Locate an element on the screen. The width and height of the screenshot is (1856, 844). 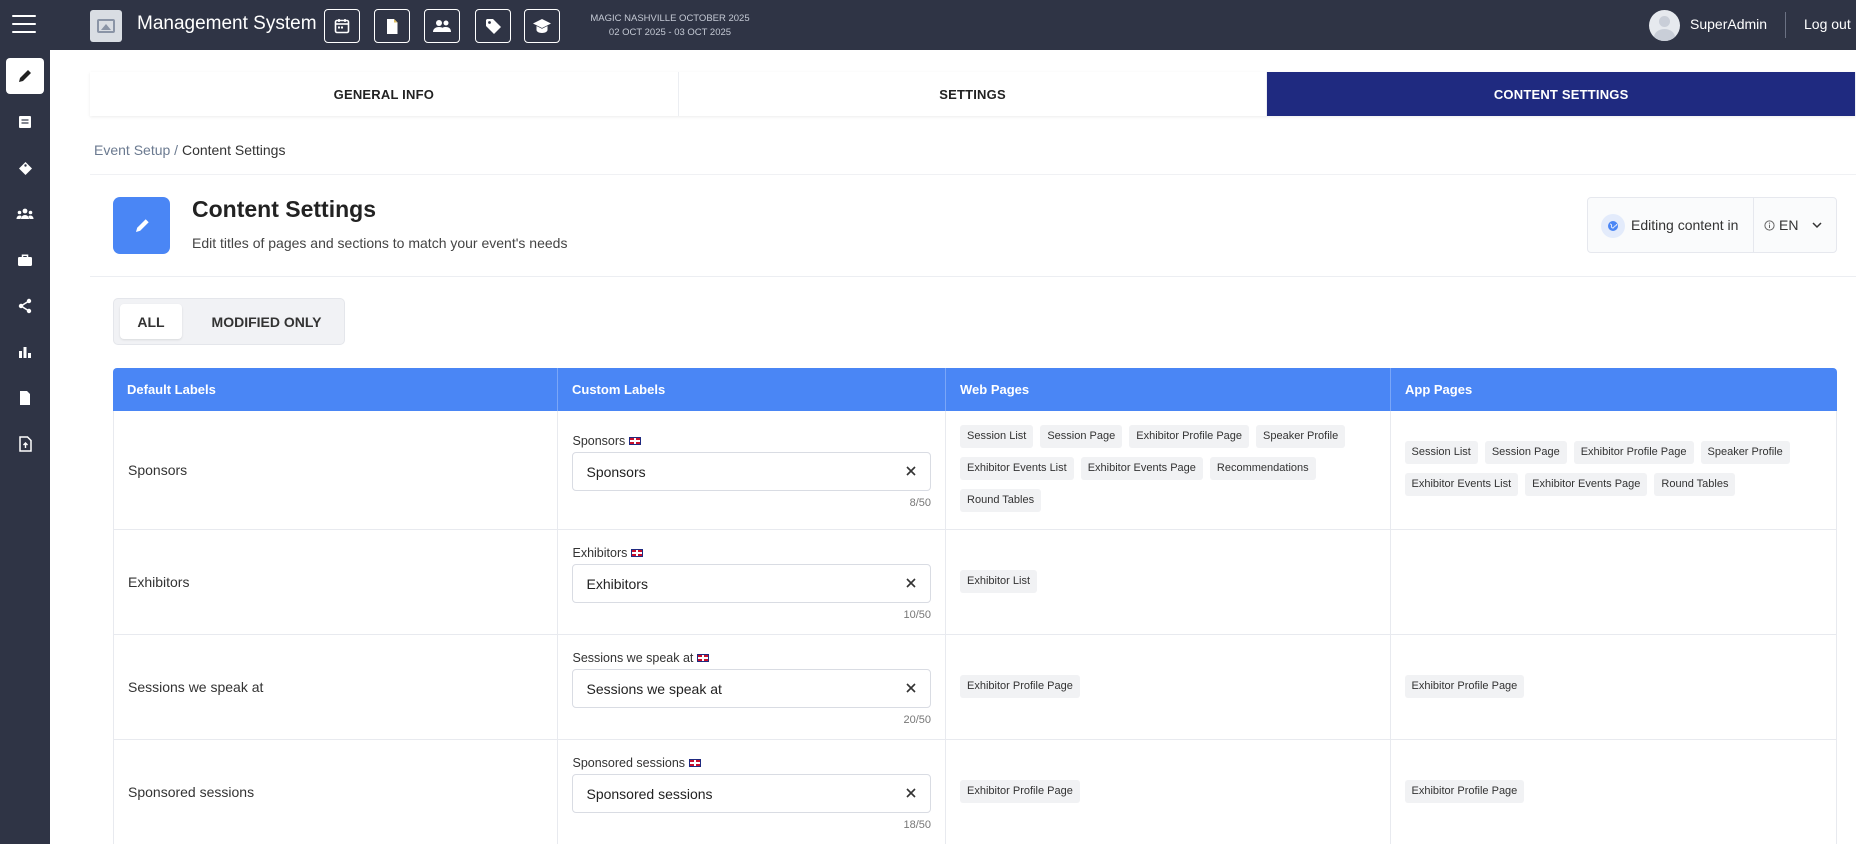
file-upload-icon is located at coordinates (25, 444).